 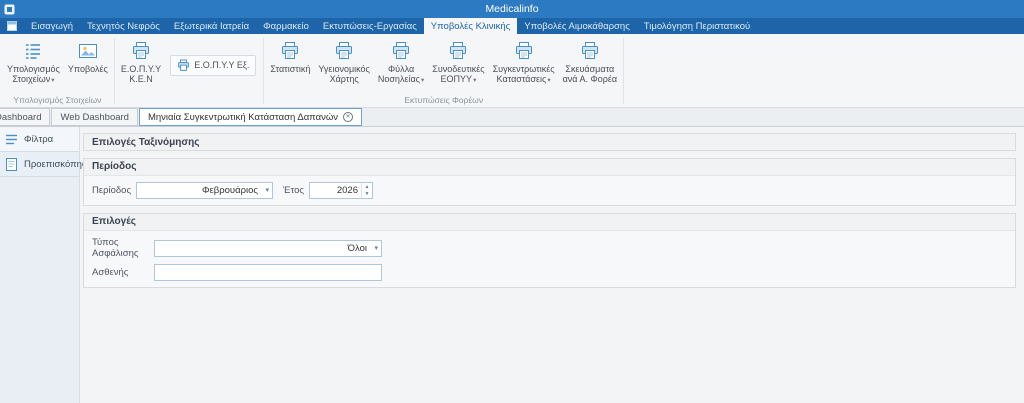 What do you see at coordinates (52, 26) in the screenshot?
I see `ribbon-tab-eisagogi: Εισαγωγή` at bounding box center [52, 26].